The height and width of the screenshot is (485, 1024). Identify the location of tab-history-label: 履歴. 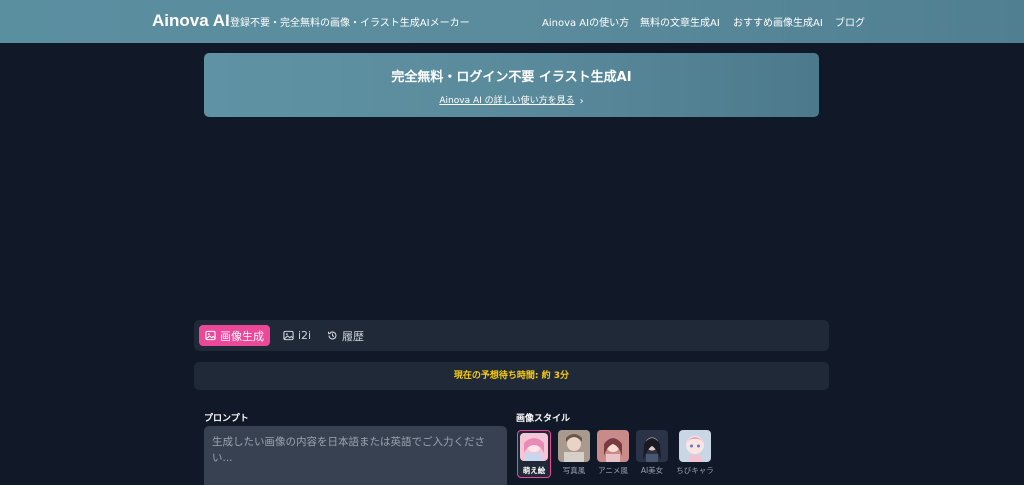
(353, 336).